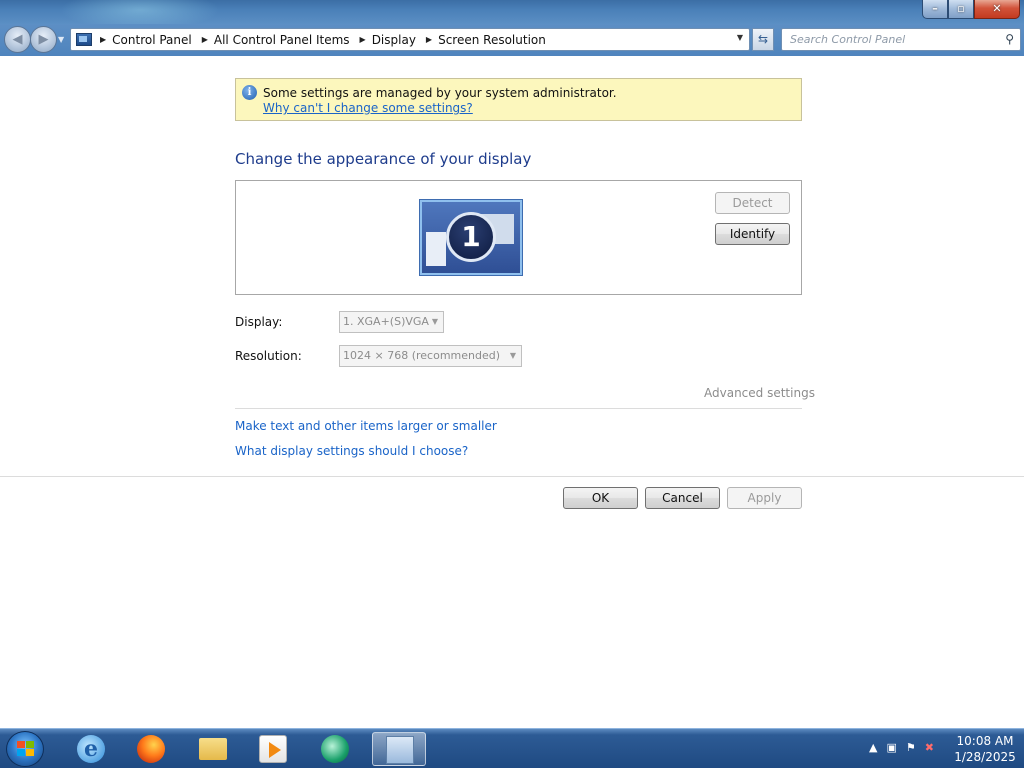 The width and height of the screenshot is (1024, 768). I want to click on monitor-1-tile: 1, so click(471, 237).